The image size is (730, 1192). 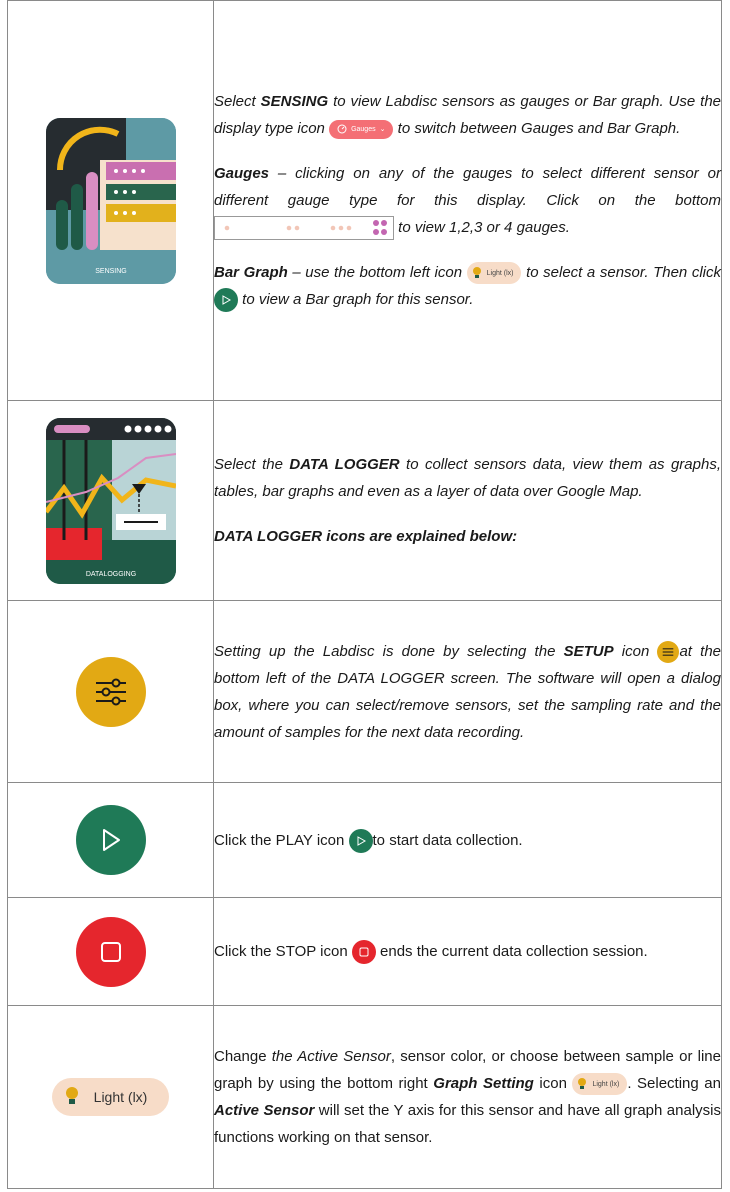 I want to click on play-button-small, so click(x=360, y=840).